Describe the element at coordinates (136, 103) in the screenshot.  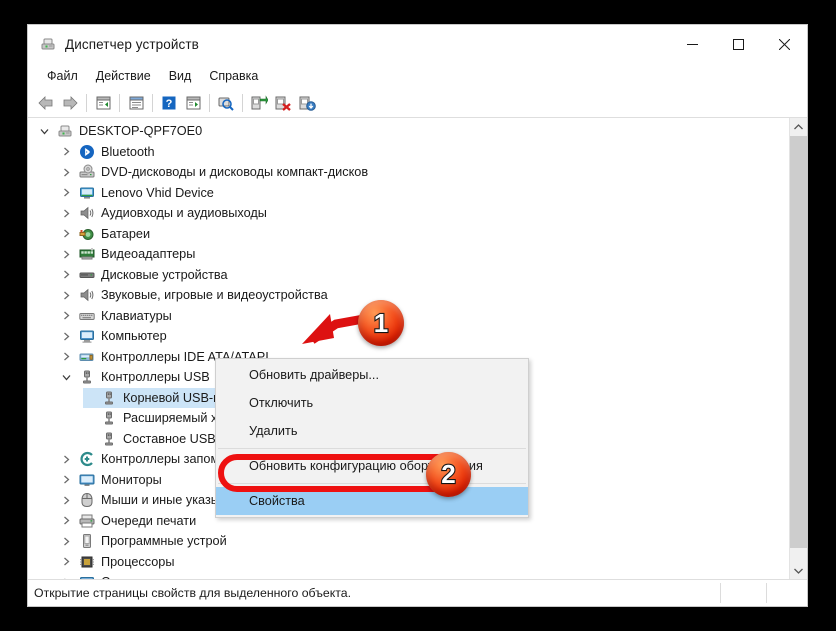
I see `properties-icon` at that location.